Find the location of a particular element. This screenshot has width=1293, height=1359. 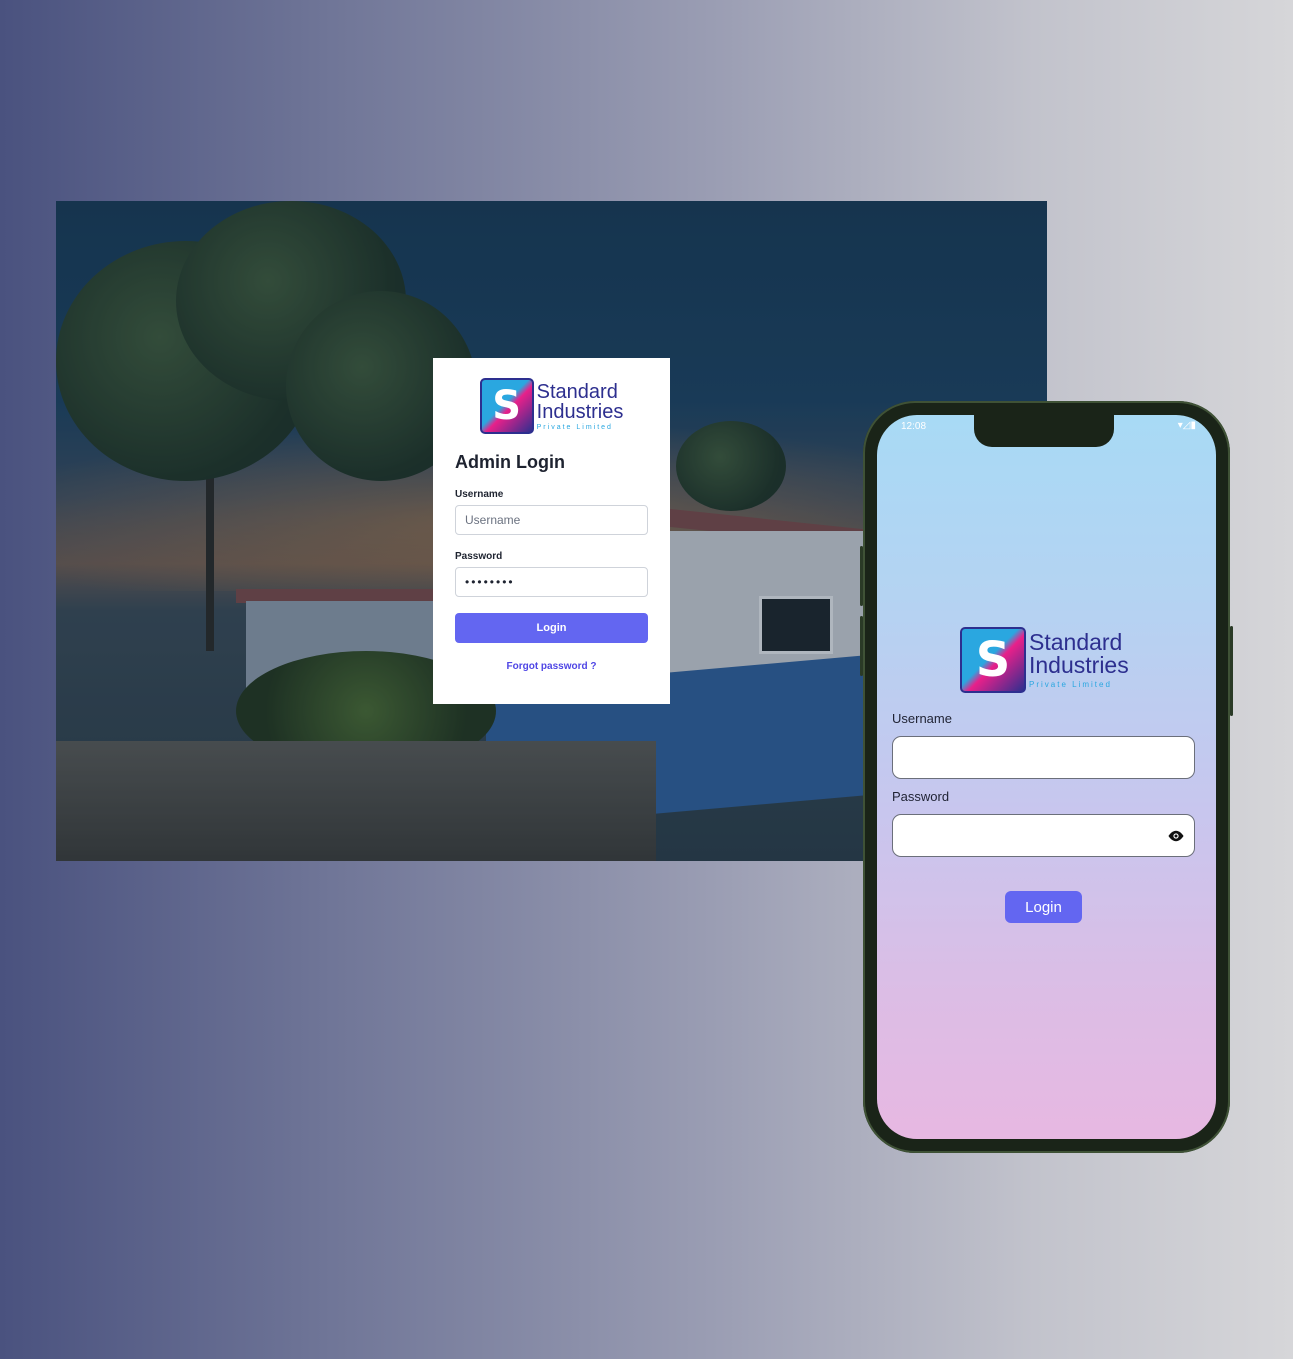

username-input is located at coordinates (1043, 757).